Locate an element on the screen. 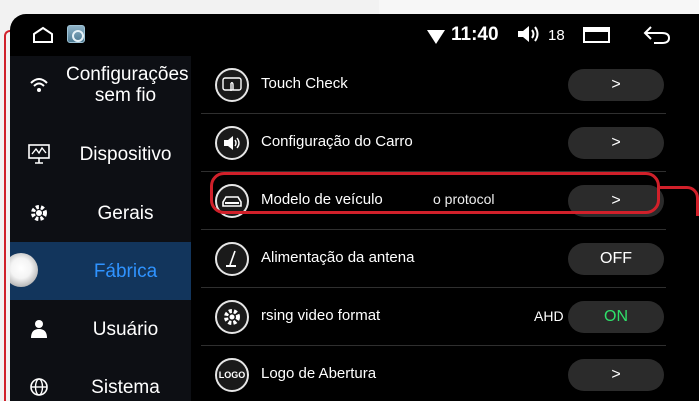 This screenshot has width=699, height=401. wifi-signal-icon is located at coordinates (436, 37).